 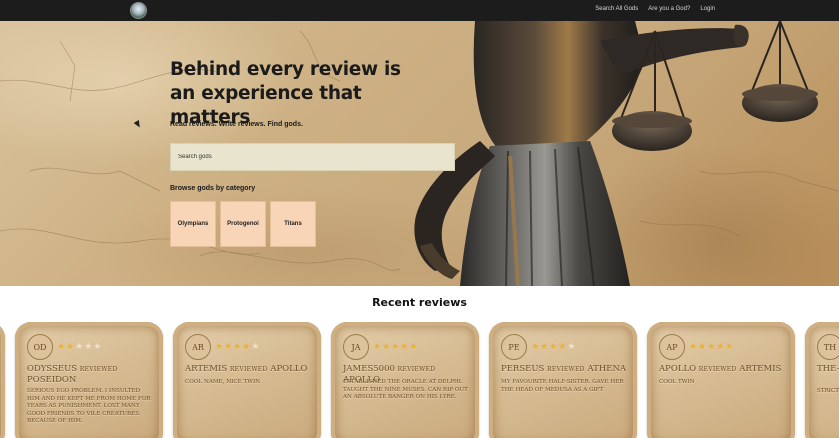 What do you see at coordinates (90, 375) in the screenshot?
I see `review-heading: ODYSSEUS REVIEWED POSEIDON` at bounding box center [90, 375].